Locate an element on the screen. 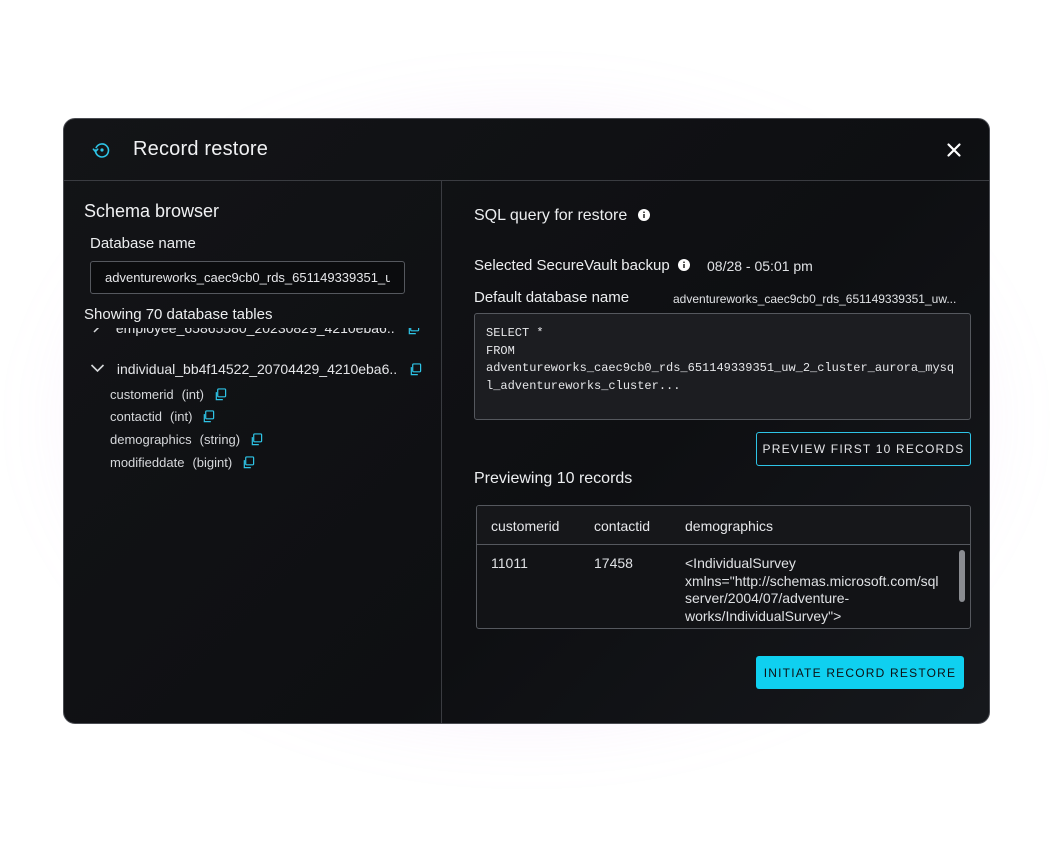  table-cell: 11011 is located at coordinates (509, 563).